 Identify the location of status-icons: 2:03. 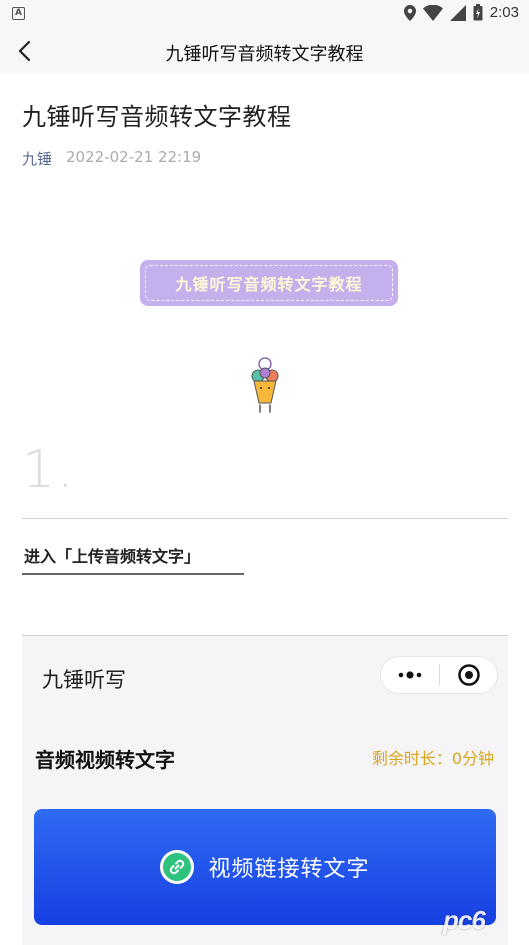
(461, 12).